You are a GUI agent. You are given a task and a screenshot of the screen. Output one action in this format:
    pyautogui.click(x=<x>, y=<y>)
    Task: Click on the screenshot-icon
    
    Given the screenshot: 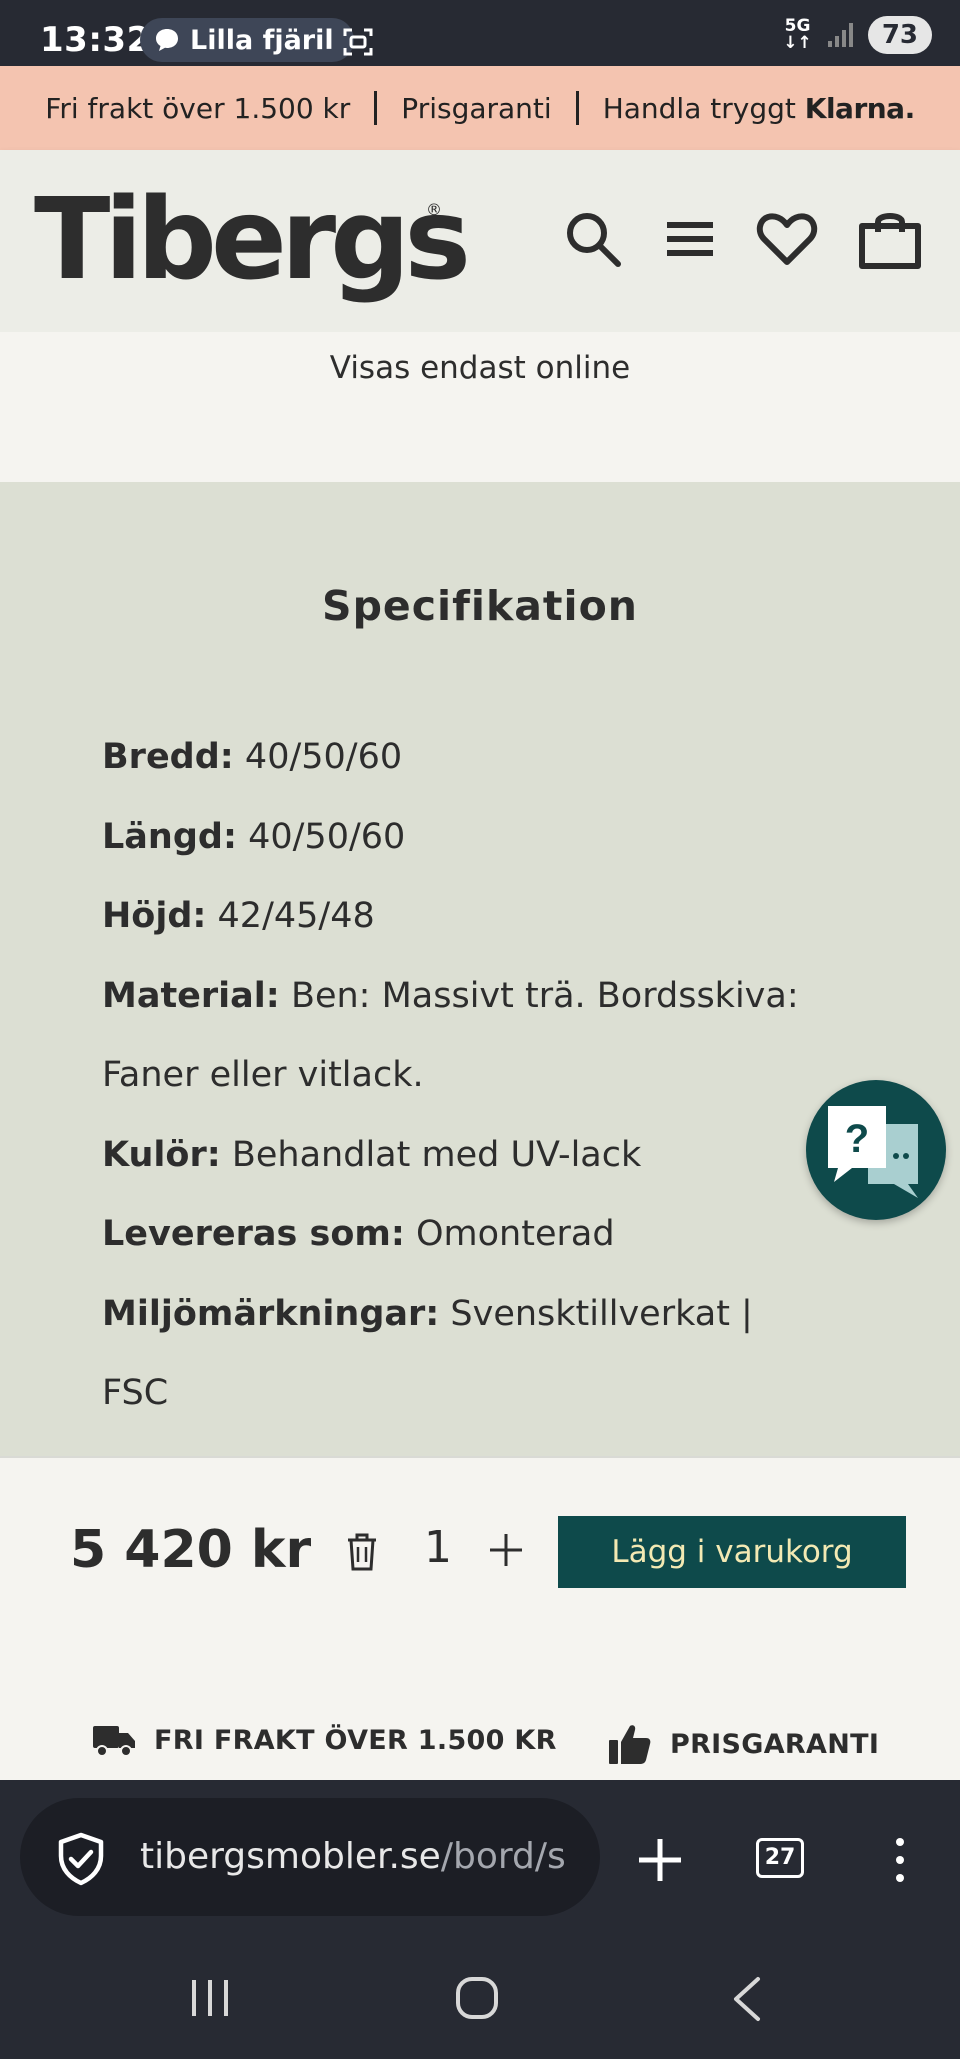 What is the action you would take?
    pyautogui.click(x=358, y=42)
    